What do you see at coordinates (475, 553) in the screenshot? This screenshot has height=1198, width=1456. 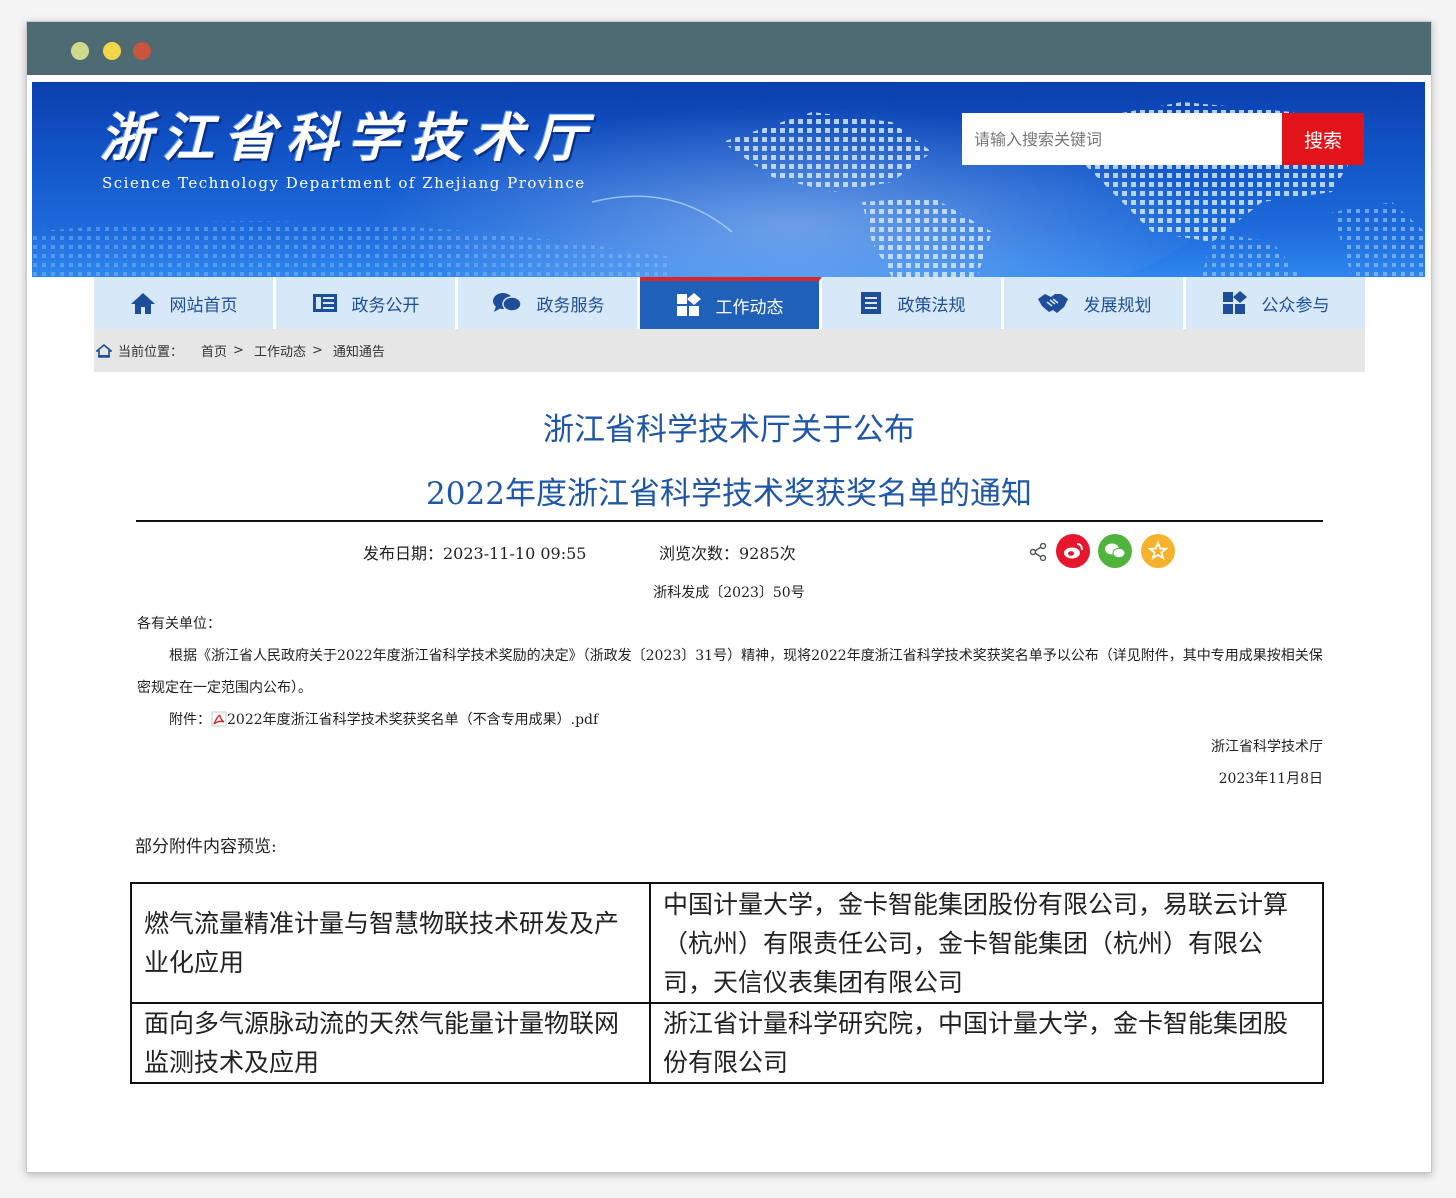 I see `publish-date: 发布日期：2023-11-10 09:55` at bounding box center [475, 553].